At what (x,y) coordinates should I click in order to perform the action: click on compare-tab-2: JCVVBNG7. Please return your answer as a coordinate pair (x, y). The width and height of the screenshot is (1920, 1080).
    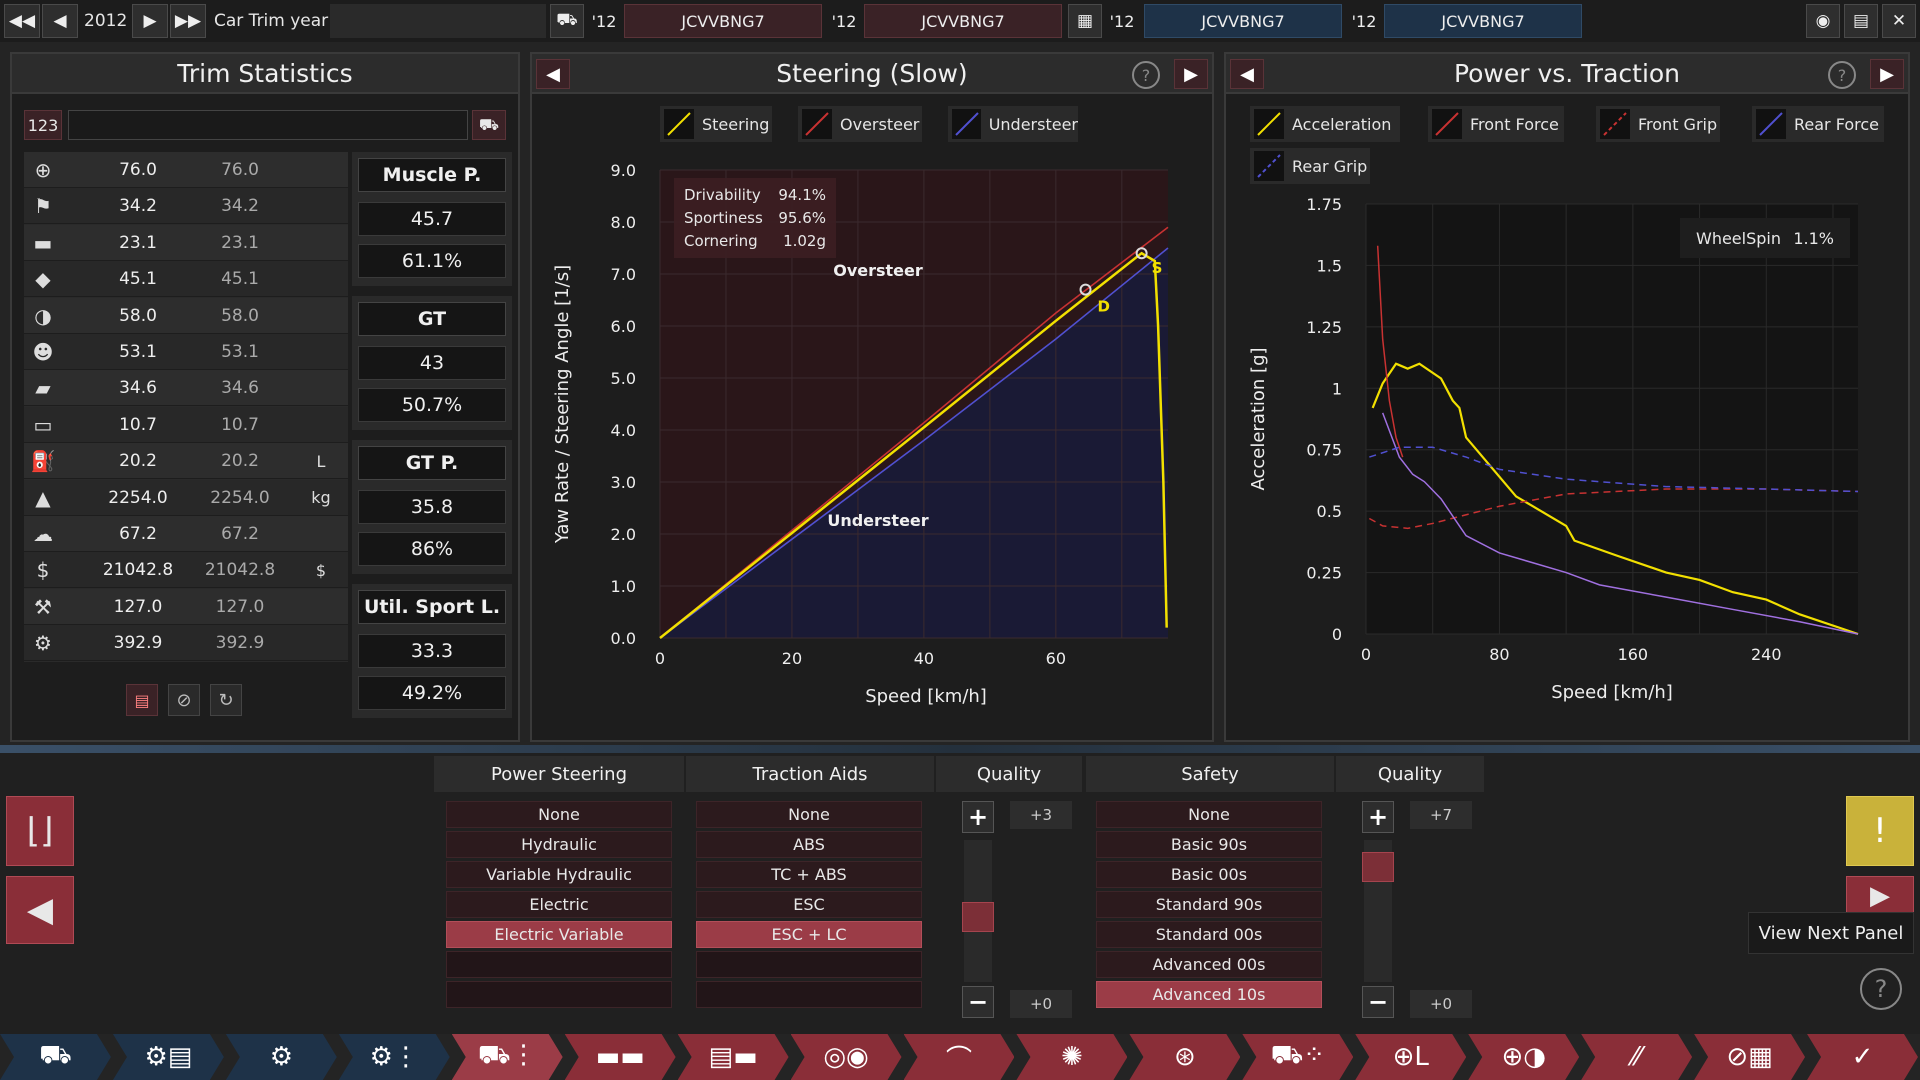
    Looking at the image, I should click on (963, 21).